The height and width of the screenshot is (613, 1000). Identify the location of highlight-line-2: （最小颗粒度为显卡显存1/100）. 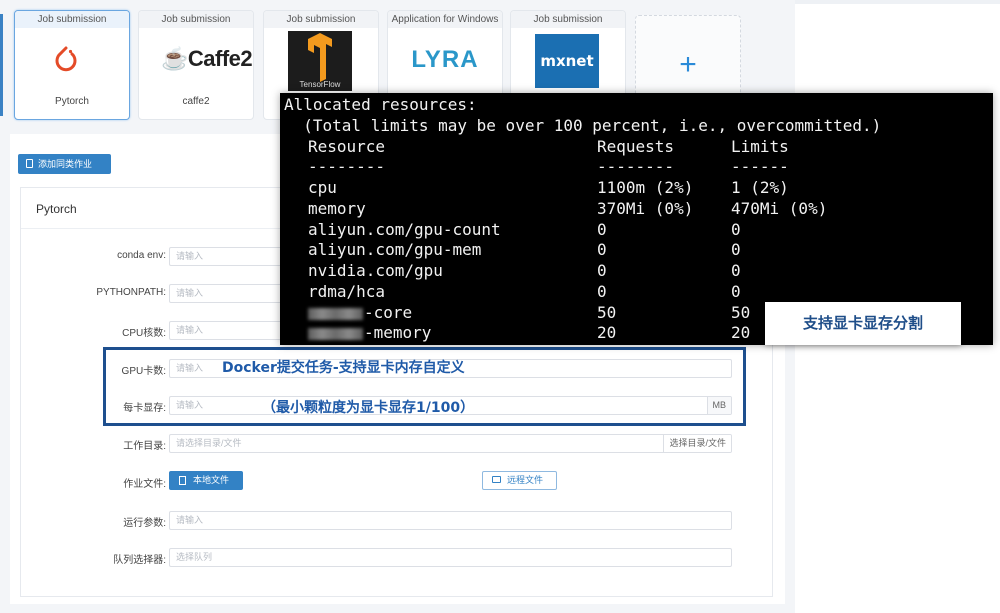
(368, 408).